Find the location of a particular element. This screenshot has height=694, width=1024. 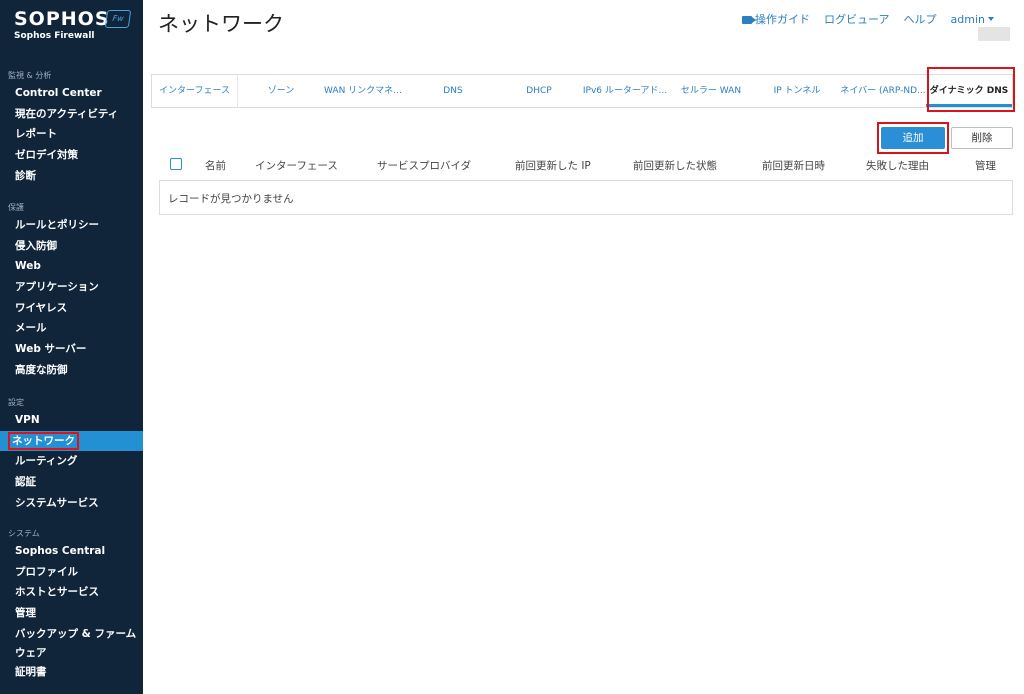

column-header-last-update-status: 前回更新した状態 is located at coordinates (675, 165).